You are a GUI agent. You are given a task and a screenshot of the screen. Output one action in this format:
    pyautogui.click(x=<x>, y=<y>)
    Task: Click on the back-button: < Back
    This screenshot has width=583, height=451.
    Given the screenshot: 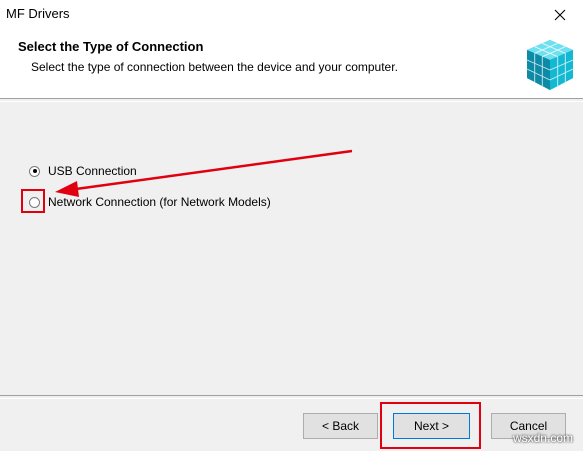 What is the action you would take?
    pyautogui.click(x=340, y=426)
    